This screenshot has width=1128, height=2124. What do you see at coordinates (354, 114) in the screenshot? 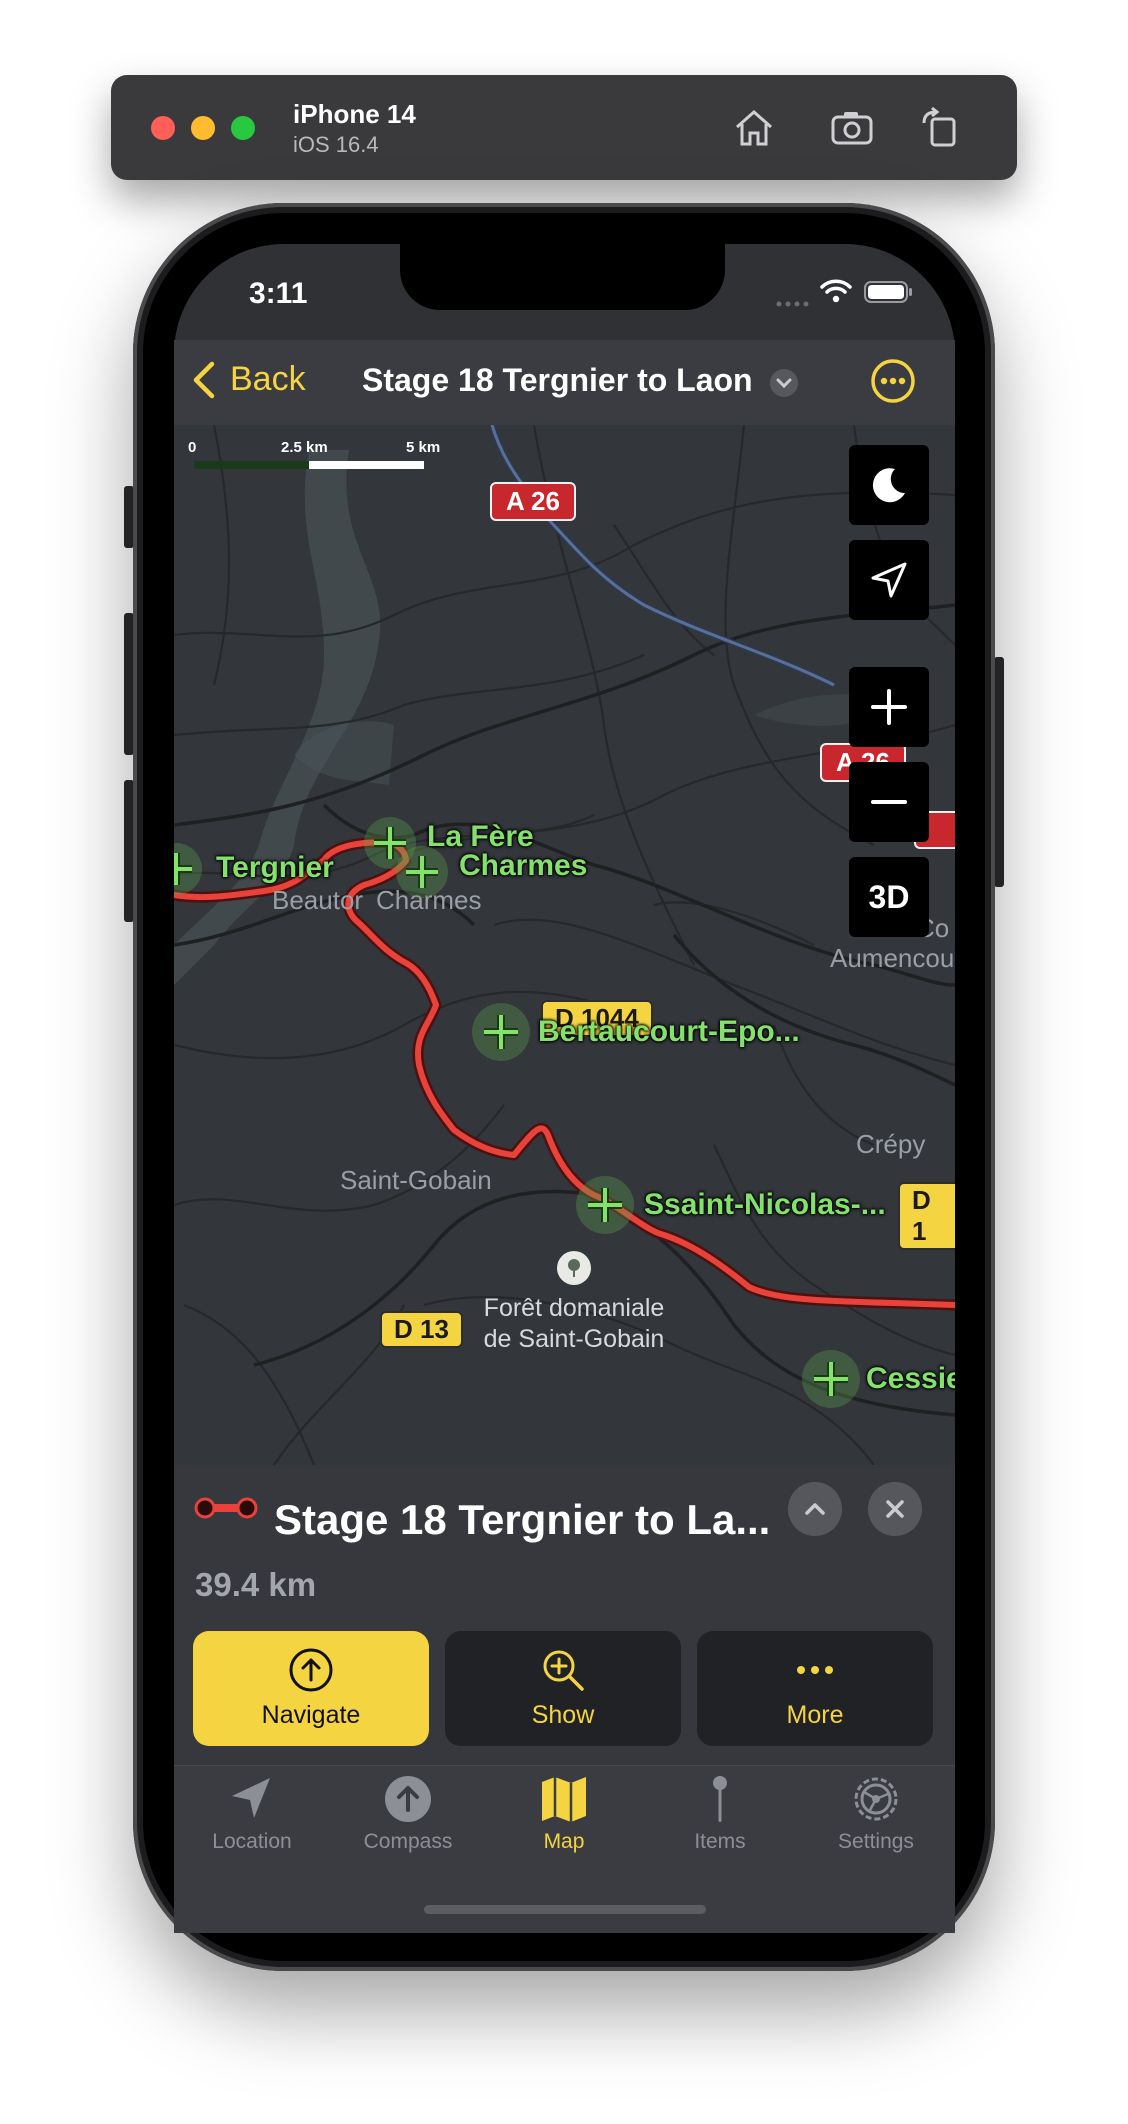
I see `simulator-device-name: iPhone 14` at bounding box center [354, 114].